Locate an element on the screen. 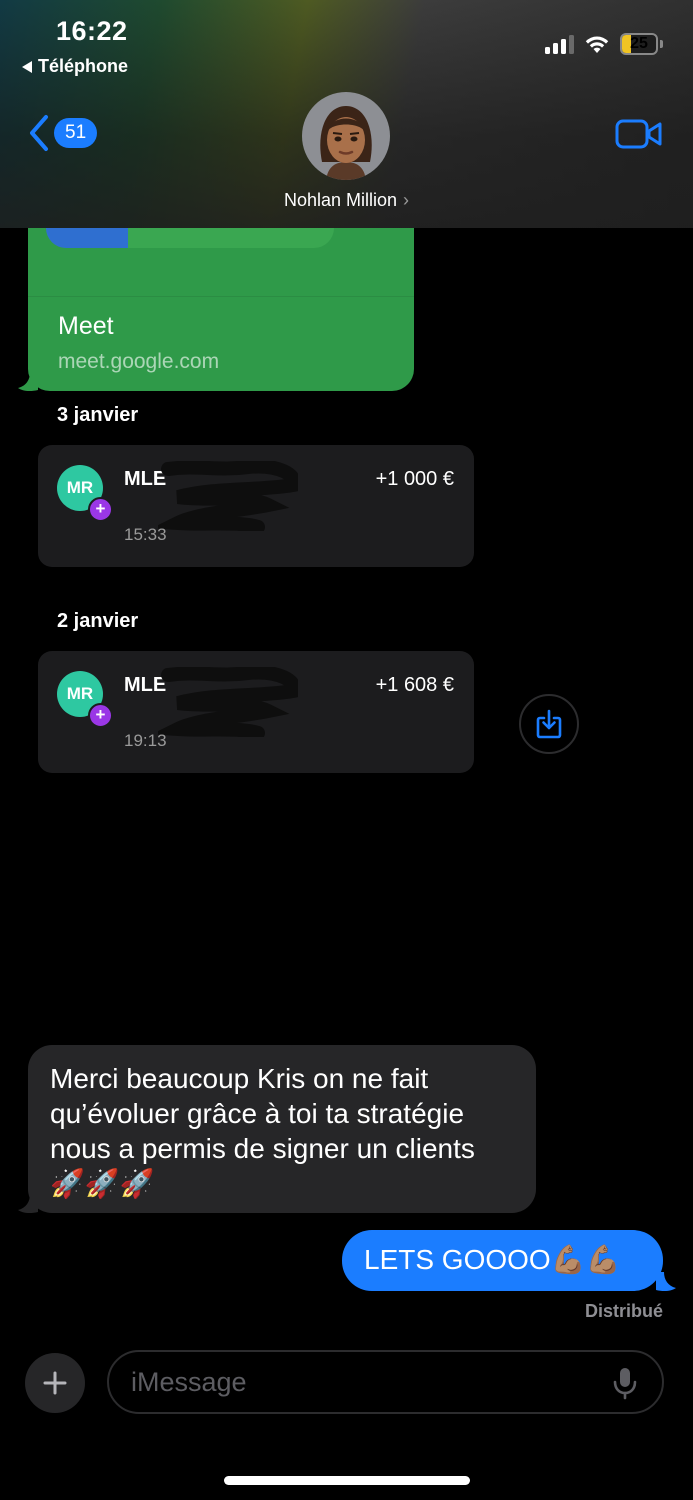 The width and height of the screenshot is (693, 1500). message-input is located at coordinates (385, 1382).